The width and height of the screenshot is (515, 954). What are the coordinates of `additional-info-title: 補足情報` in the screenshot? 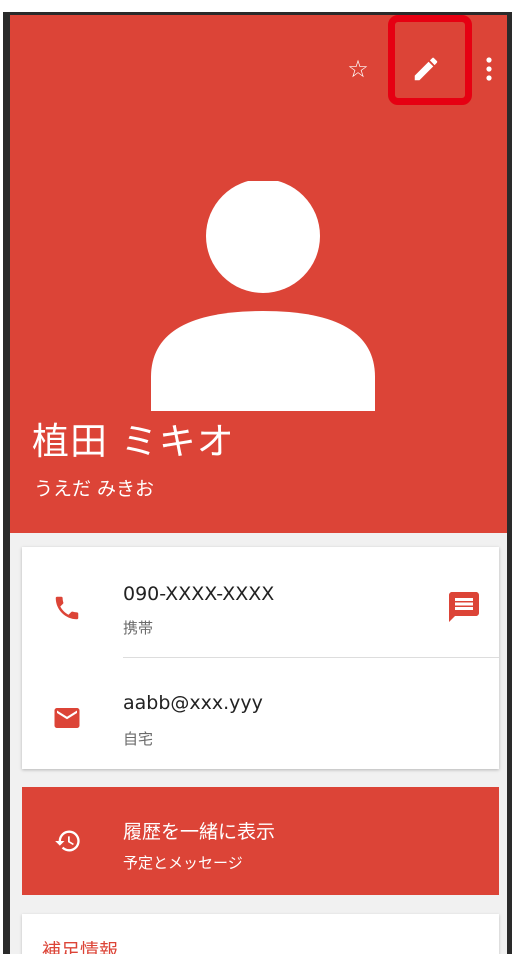 It's located at (80, 947).